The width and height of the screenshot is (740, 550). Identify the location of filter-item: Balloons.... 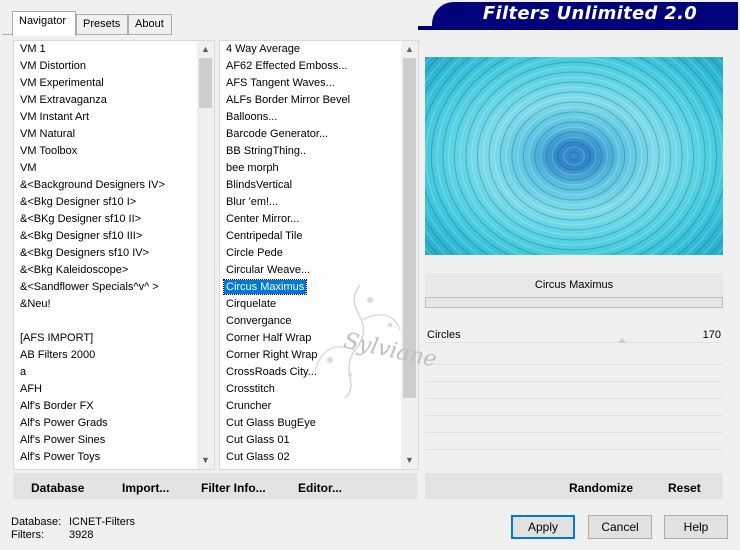
(310, 117).